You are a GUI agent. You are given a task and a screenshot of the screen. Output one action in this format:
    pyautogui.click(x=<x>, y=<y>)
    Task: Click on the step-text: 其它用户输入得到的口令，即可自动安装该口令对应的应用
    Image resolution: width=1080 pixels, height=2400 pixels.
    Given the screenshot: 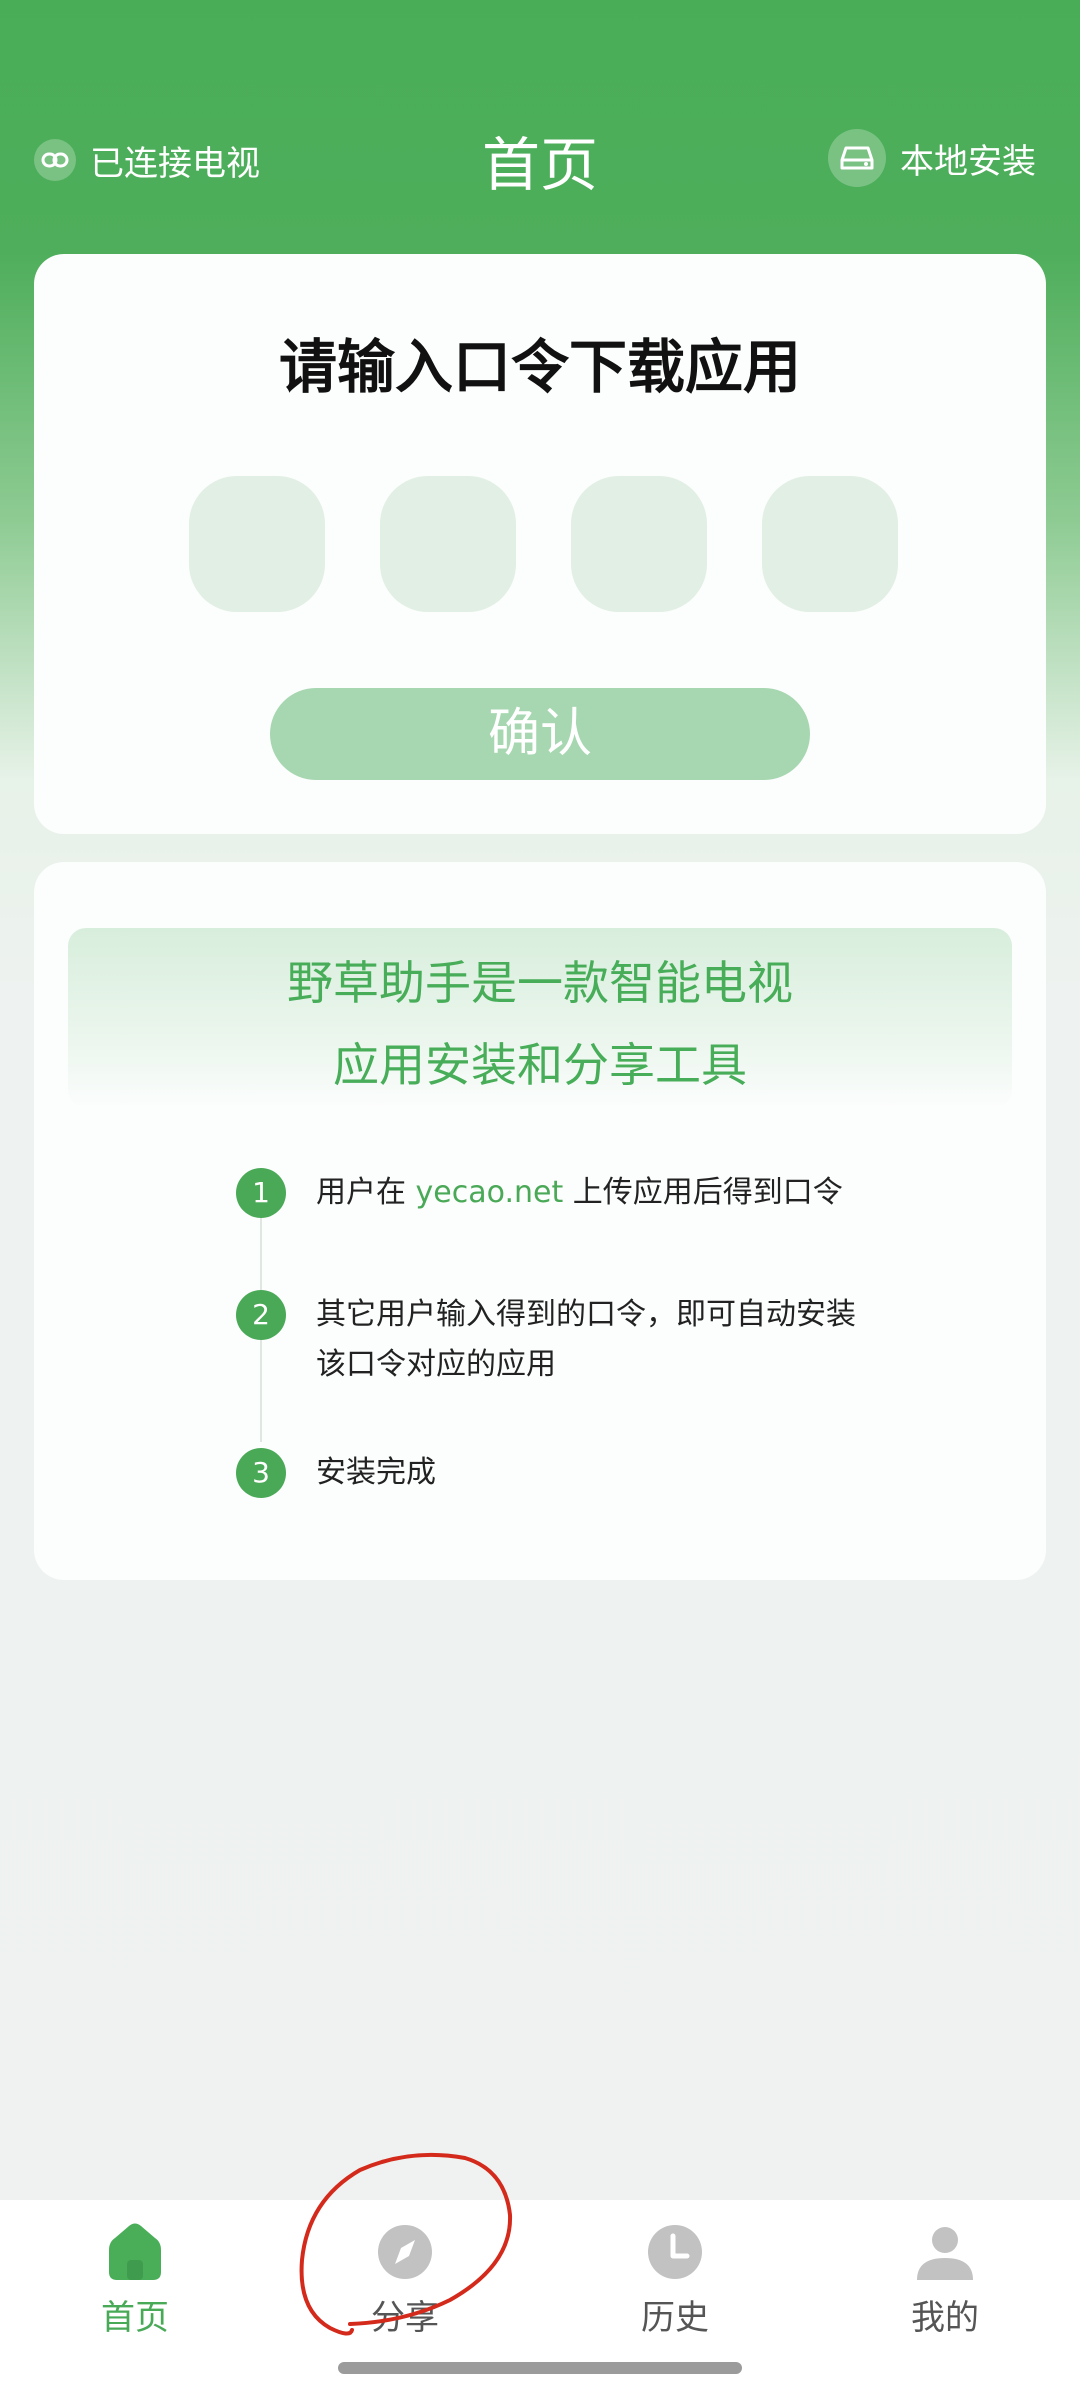 What is the action you would take?
    pyautogui.click(x=586, y=1339)
    